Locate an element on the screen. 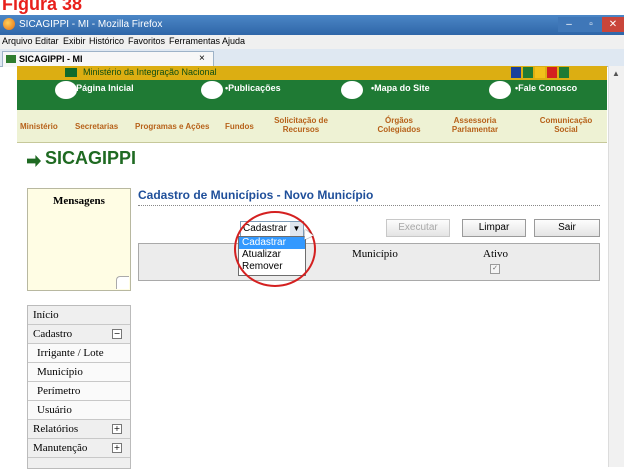 This screenshot has height=469, width=624. menu-programas: Programas e Ações is located at coordinates (172, 126).